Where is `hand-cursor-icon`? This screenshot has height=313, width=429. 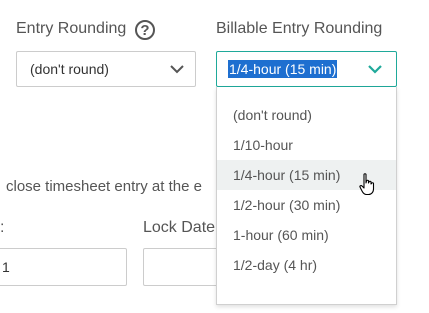
hand-cursor-icon is located at coordinates (368, 186).